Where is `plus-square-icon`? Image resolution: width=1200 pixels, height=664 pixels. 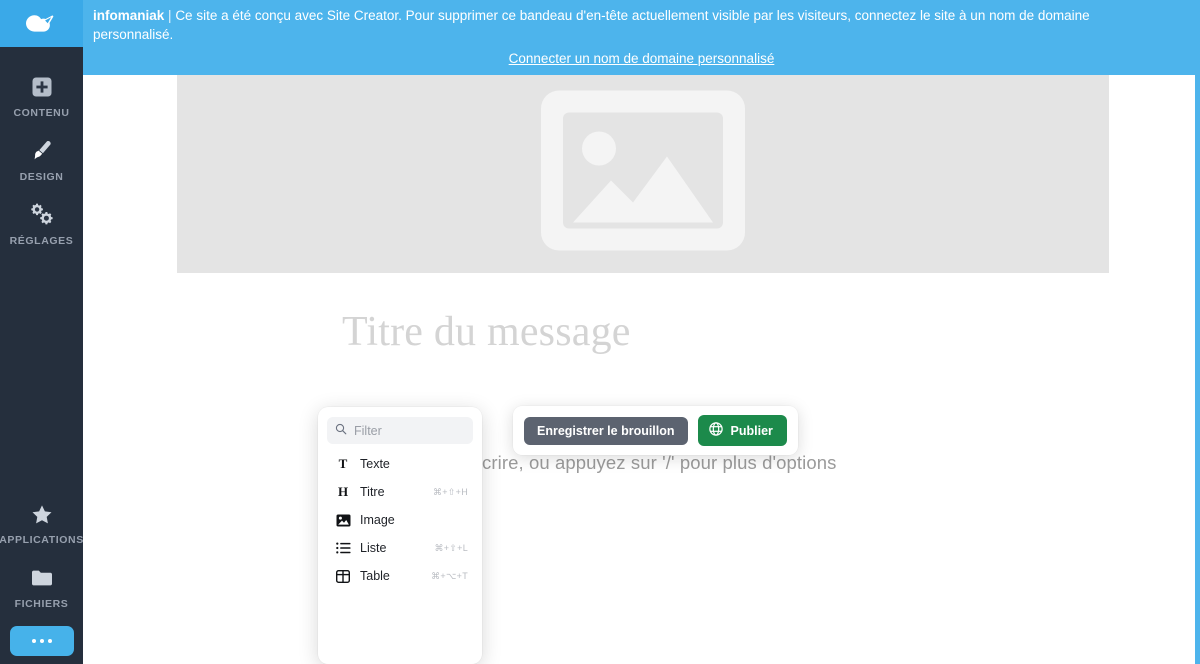 plus-square-icon is located at coordinates (42, 87).